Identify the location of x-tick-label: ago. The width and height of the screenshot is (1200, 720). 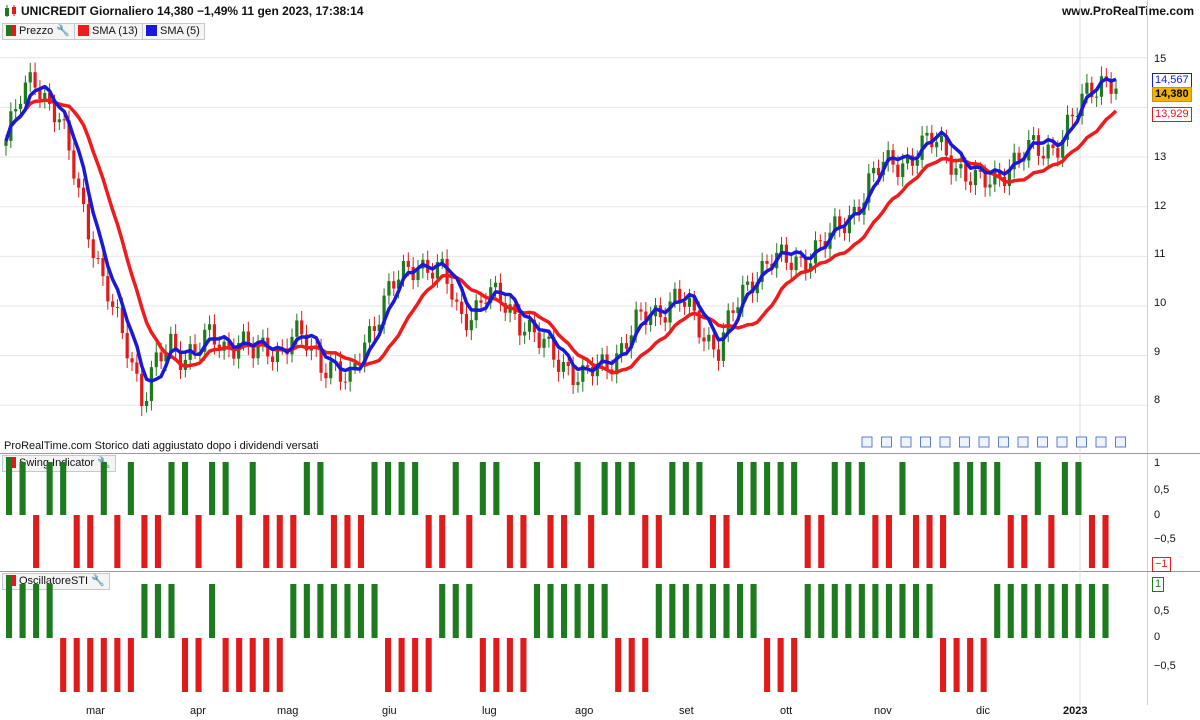
(584, 711).